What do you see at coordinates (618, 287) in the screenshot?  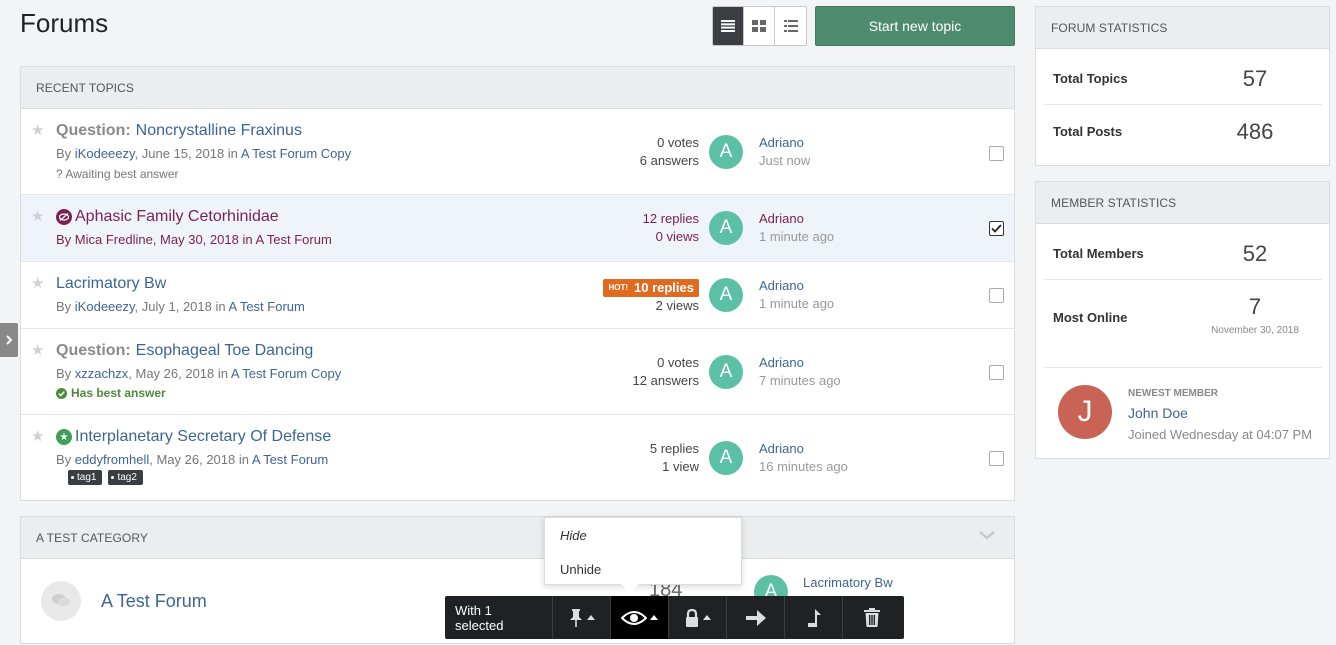 I see `hot-label: HOT!` at bounding box center [618, 287].